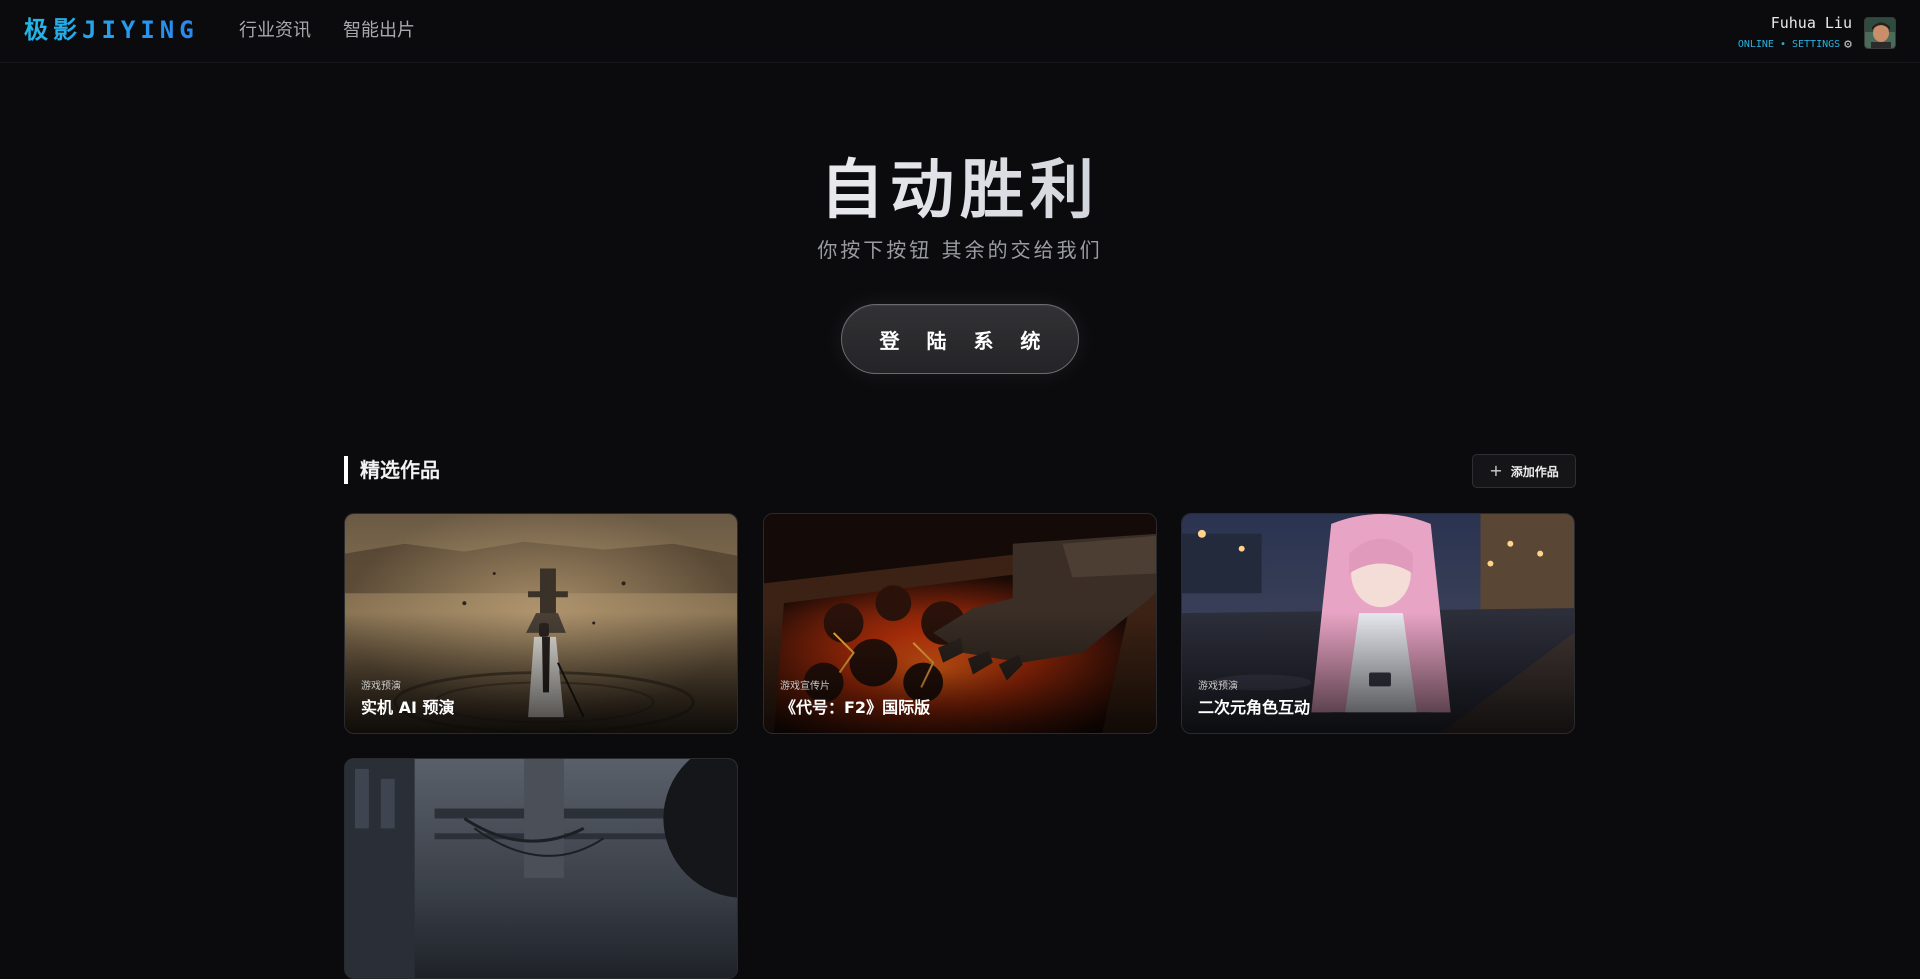 Image resolution: width=1920 pixels, height=979 pixels. I want to click on nav-smart-production: 智能出片, so click(379, 31).